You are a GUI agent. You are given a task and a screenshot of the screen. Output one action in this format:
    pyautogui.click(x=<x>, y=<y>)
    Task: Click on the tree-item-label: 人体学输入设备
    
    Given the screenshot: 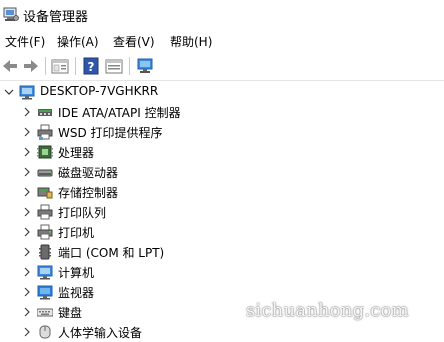 What is the action you would take?
    pyautogui.click(x=100, y=333)
    